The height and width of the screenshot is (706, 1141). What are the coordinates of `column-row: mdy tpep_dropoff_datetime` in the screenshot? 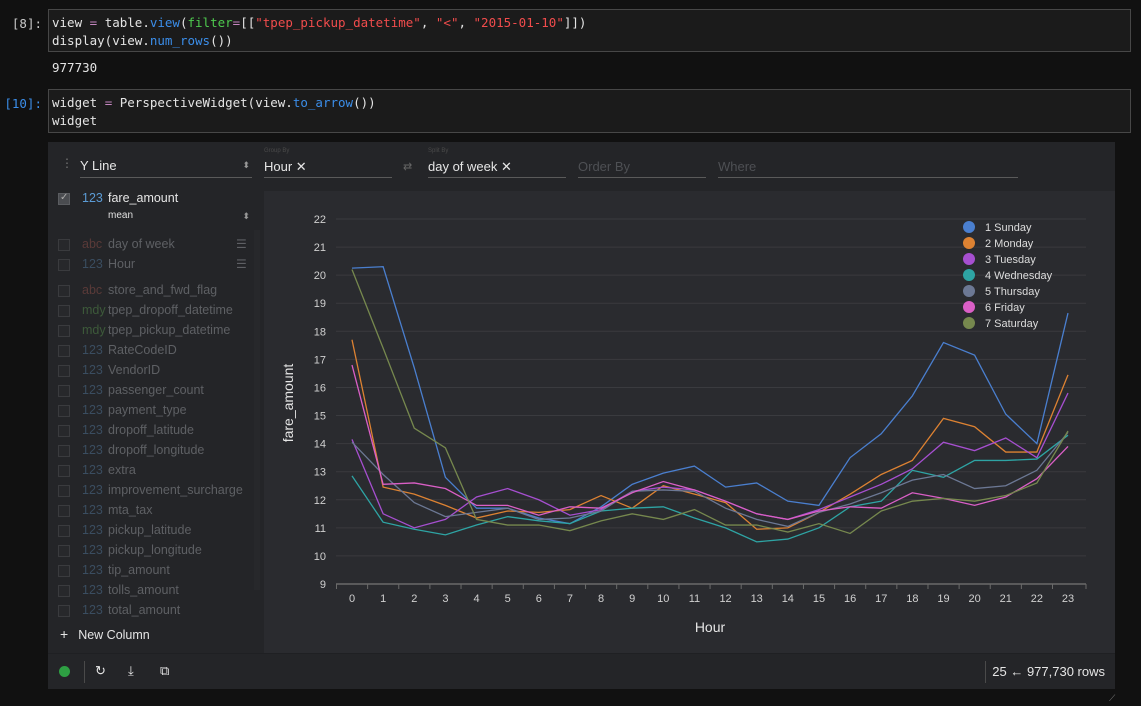 It's located at (154, 312).